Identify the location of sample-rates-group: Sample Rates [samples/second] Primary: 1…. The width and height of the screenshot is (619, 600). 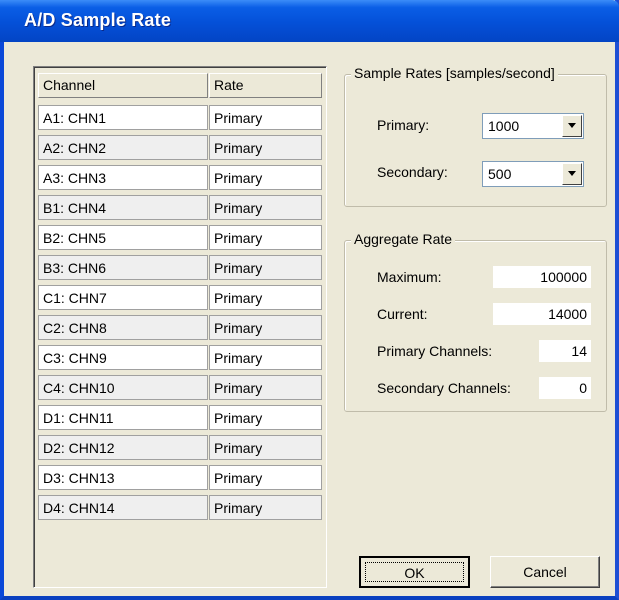
(475, 136).